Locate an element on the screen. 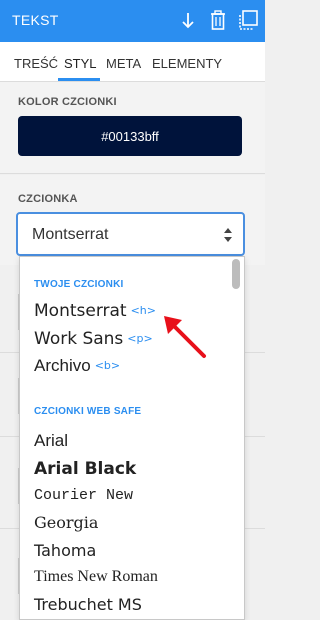  tab-bar: TREŚĆ STYL META ELEMENTY is located at coordinates (132, 62).